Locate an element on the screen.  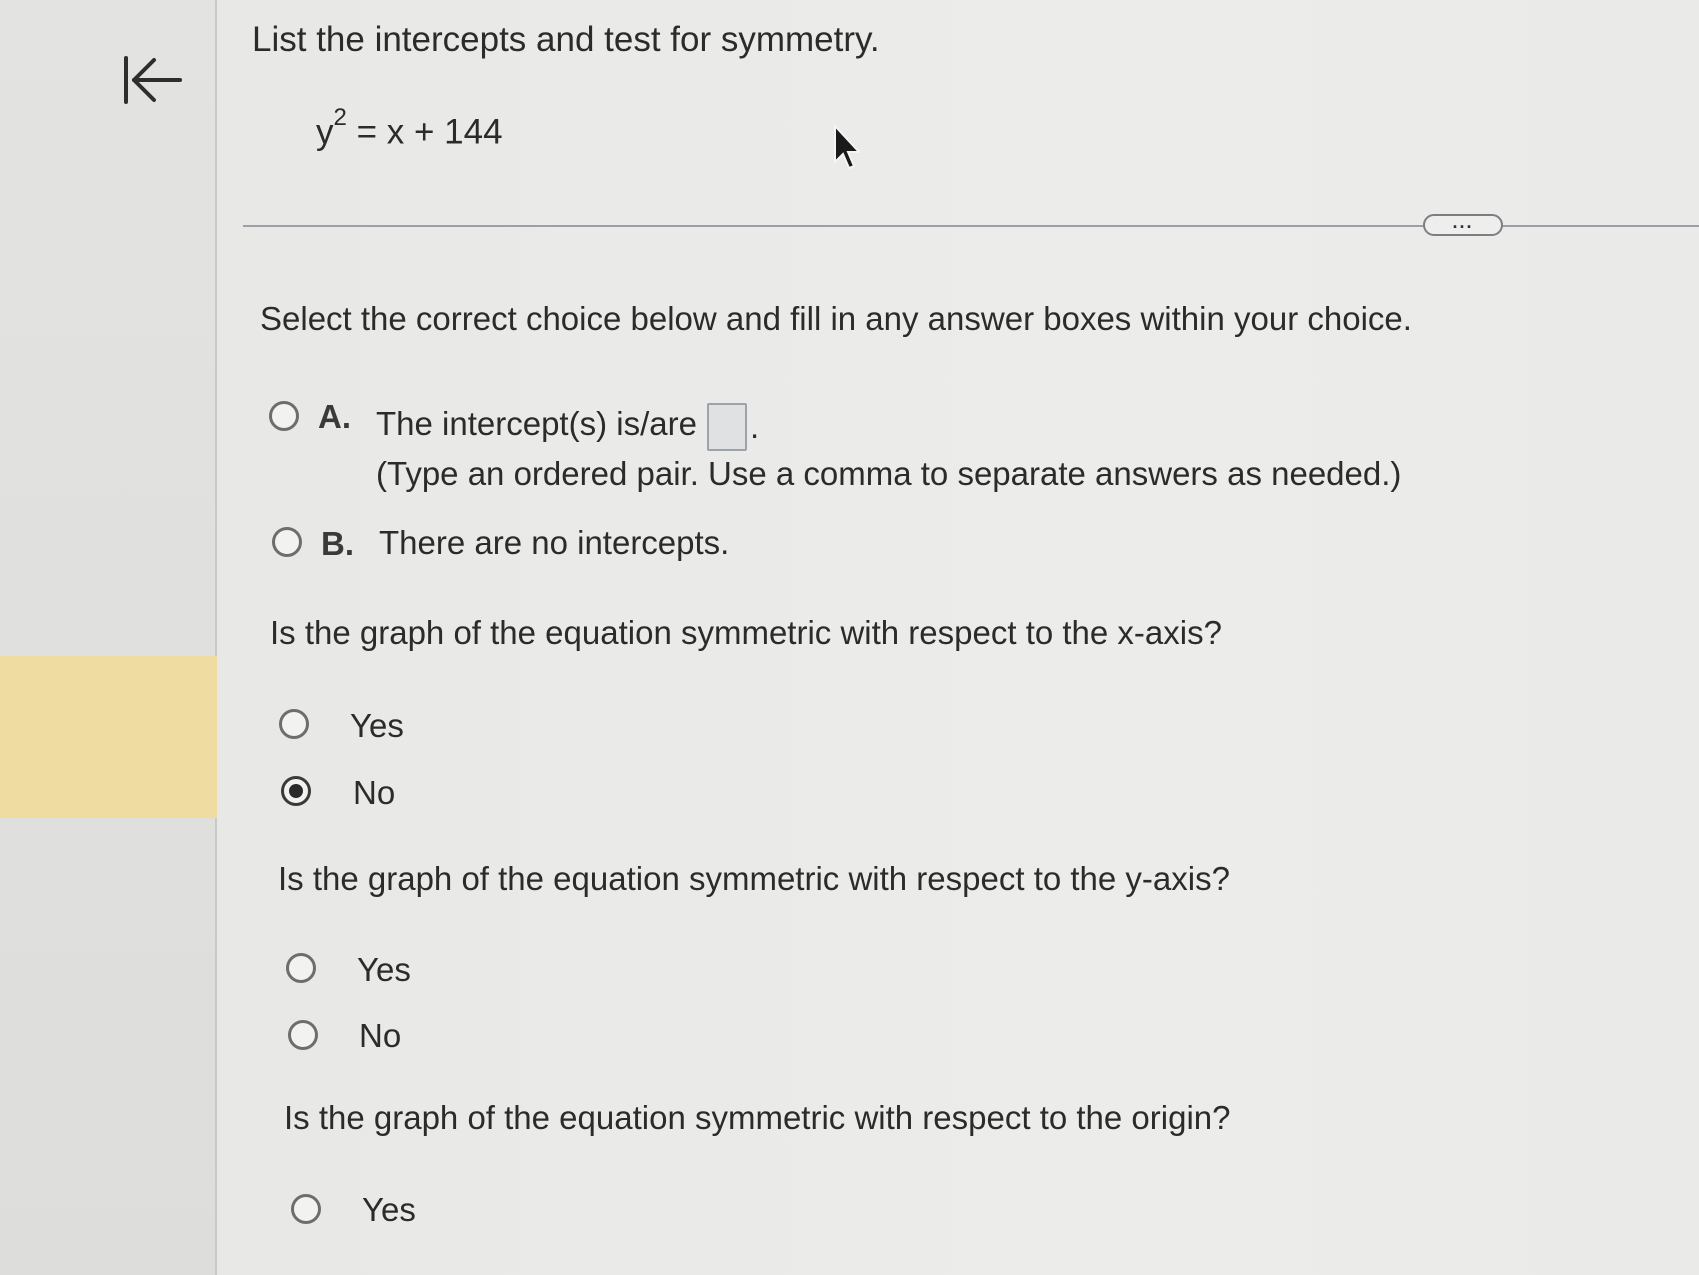
choice-b-text: There are no intercepts. is located at coordinates (554, 542).